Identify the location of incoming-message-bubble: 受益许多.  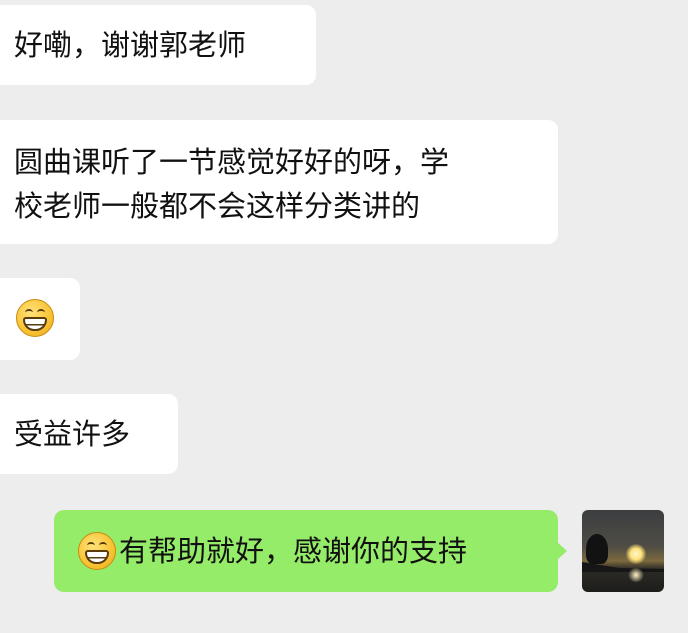
(89, 434).